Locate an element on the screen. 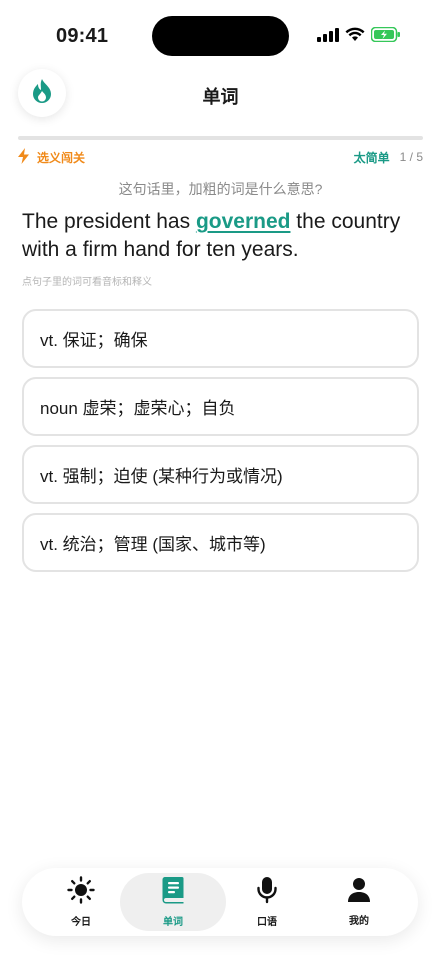  tab-label: 我的 is located at coordinates (359, 921).